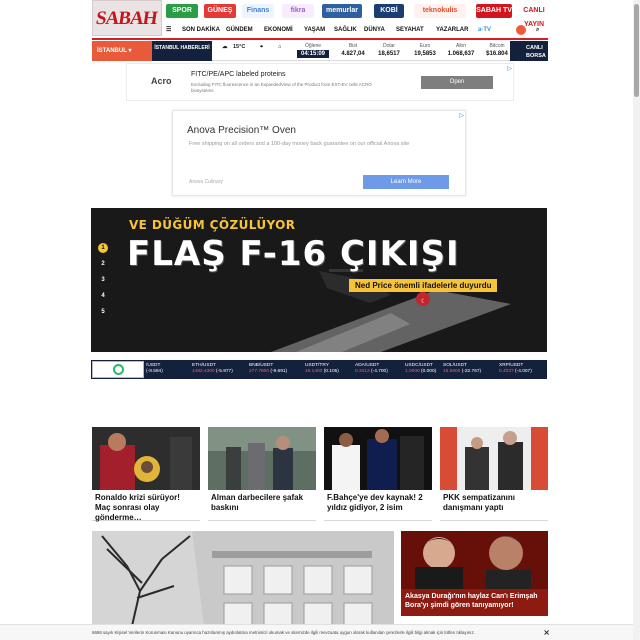 This screenshot has width=640, height=640. I want to click on news-card: PKK sempatizanını danışmanı yaptı, so click(494, 474).